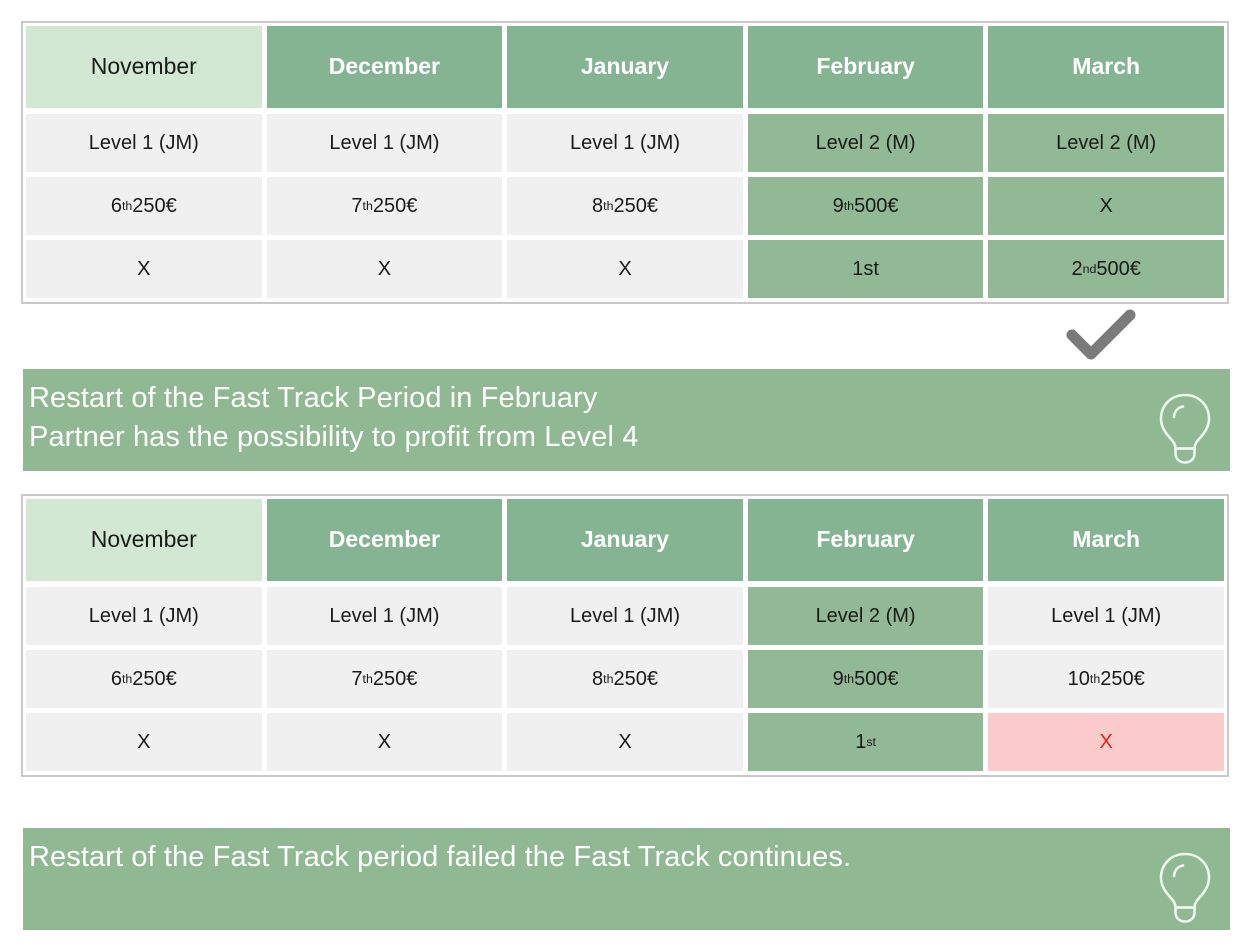 The height and width of the screenshot is (952, 1252). I want to click on check-mark-icon, so click(1101, 335).